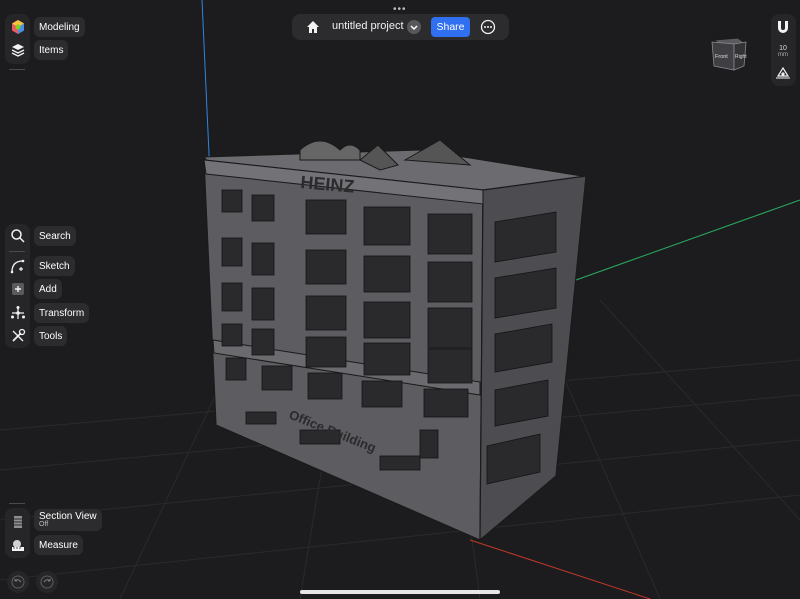  What do you see at coordinates (54, 266) in the screenshot?
I see `sketch-label: Sketch` at bounding box center [54, 266].